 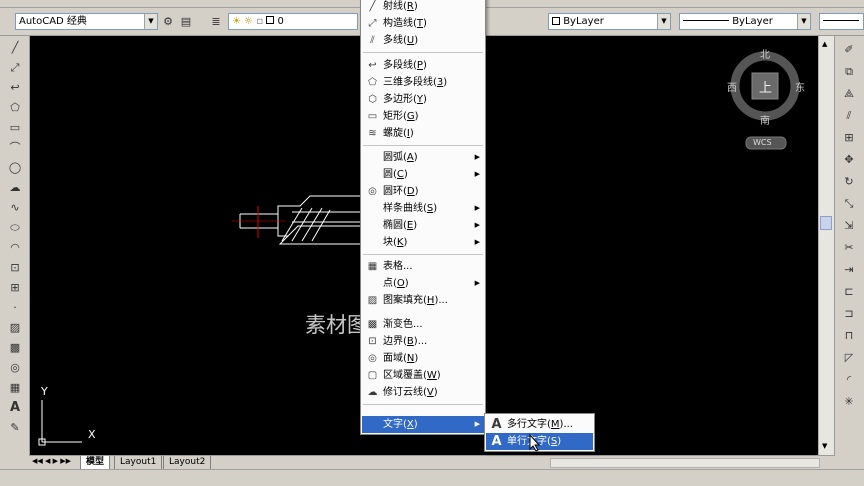 I want to click on status-bar, so click(x=432, y=477).